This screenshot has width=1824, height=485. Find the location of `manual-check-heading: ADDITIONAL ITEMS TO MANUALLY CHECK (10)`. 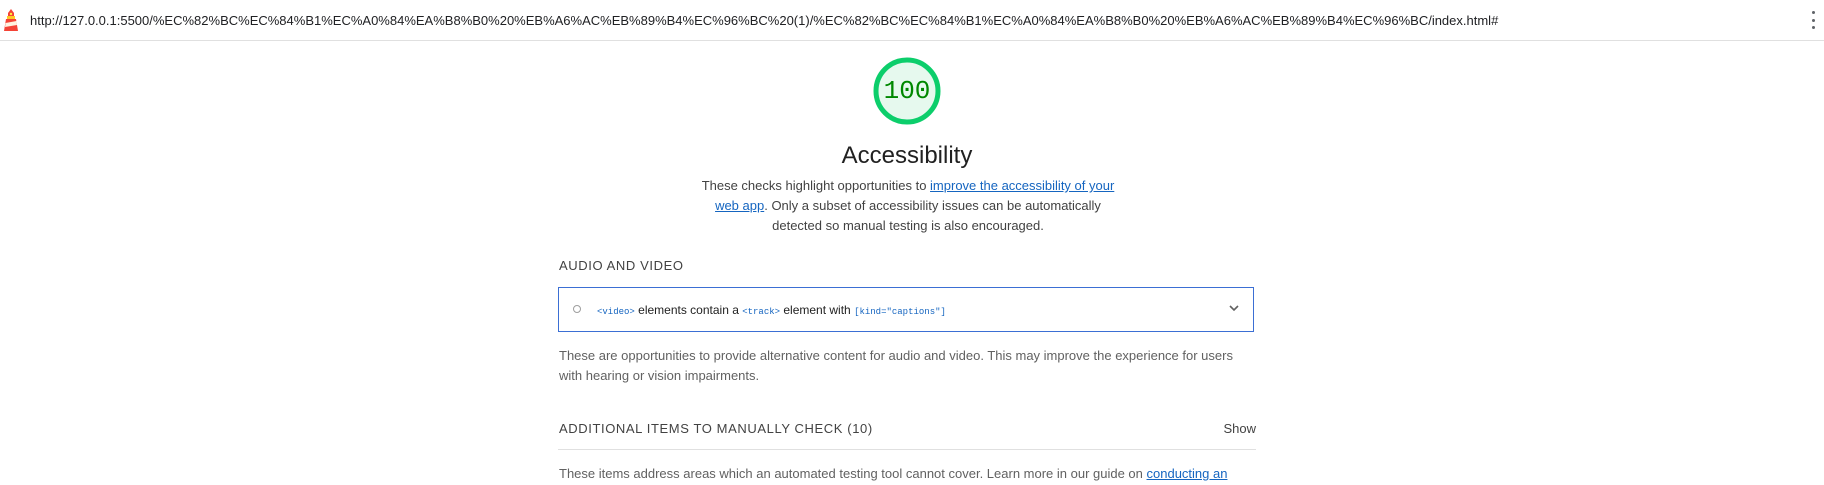

manual-check-heading: ADDITIONAL ITEMS TO MANUALLY CHECK (10) is located at coordinates (716, 428).